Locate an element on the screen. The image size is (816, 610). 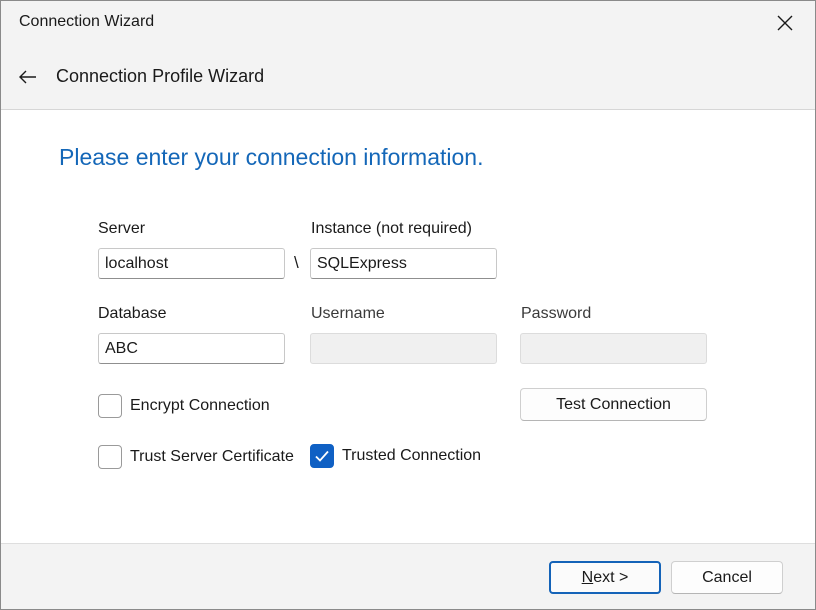
nav-bar: Connection Profile Wizard is located at coordinates (408, 77).